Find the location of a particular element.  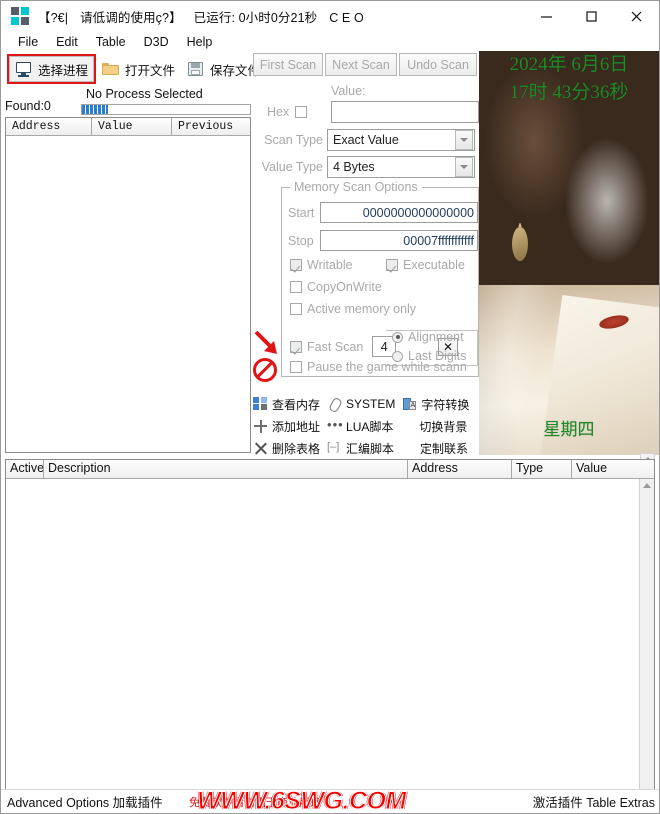

writable-label: Writable is located at coordinates (330, 265).